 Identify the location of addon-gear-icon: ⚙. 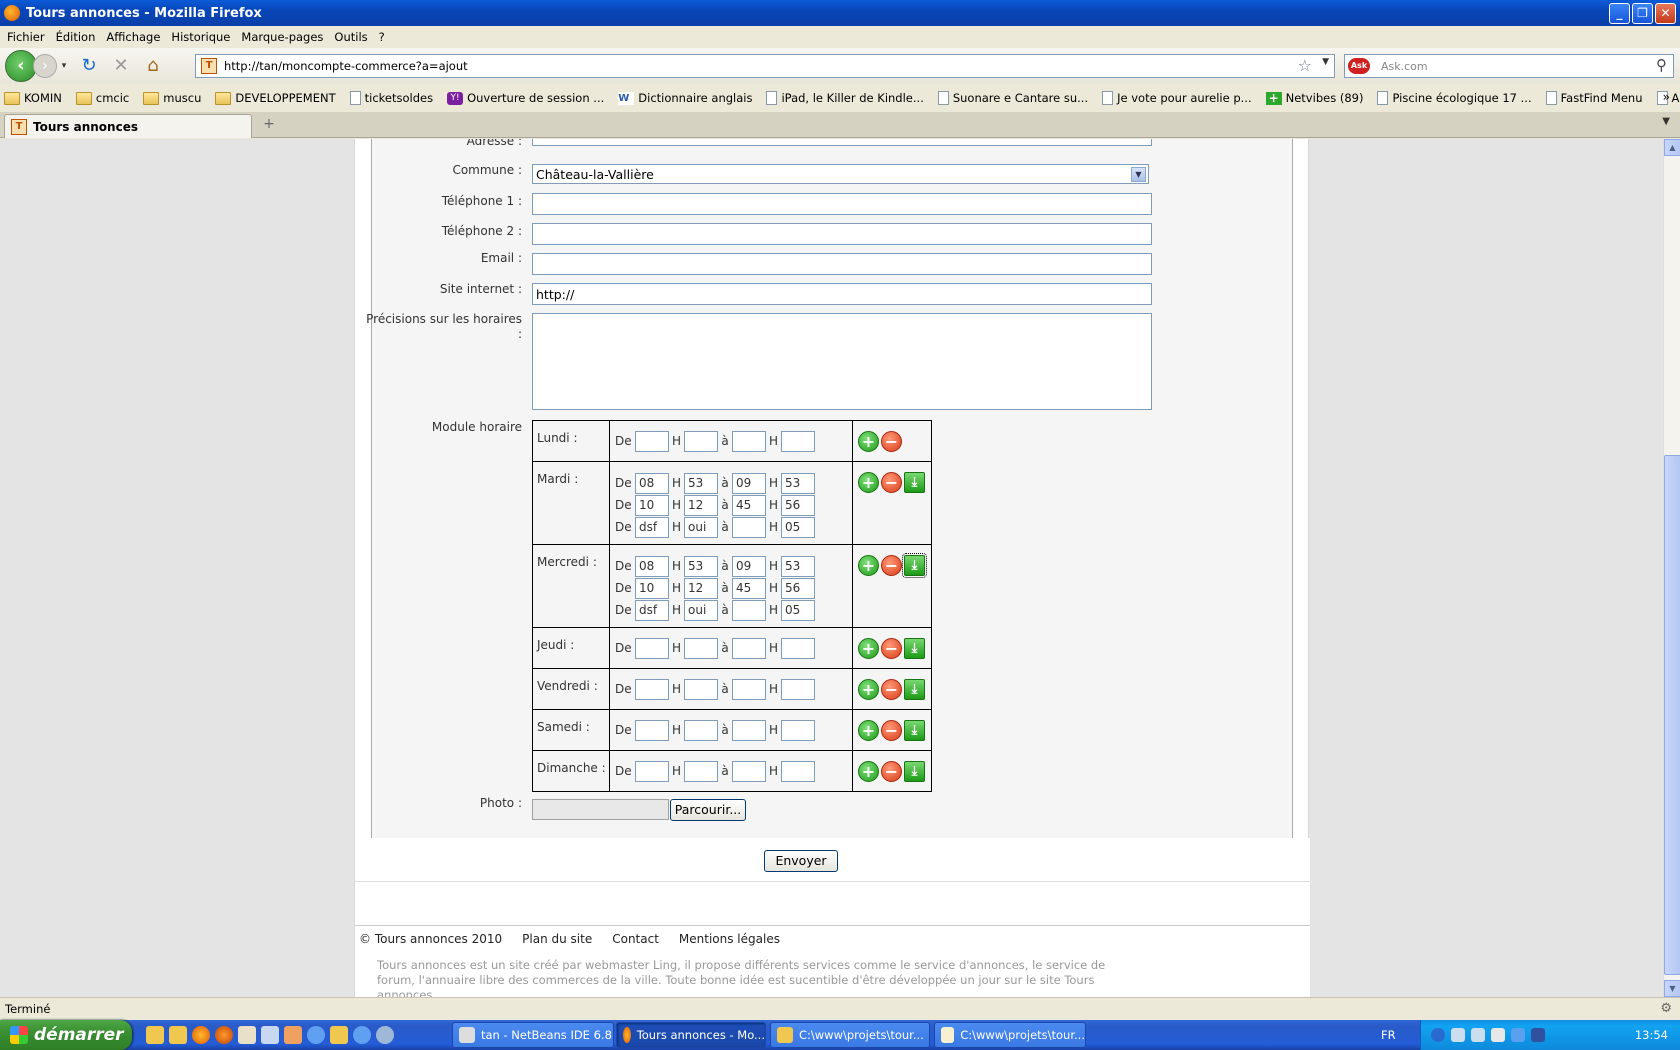
(1666, 1008).